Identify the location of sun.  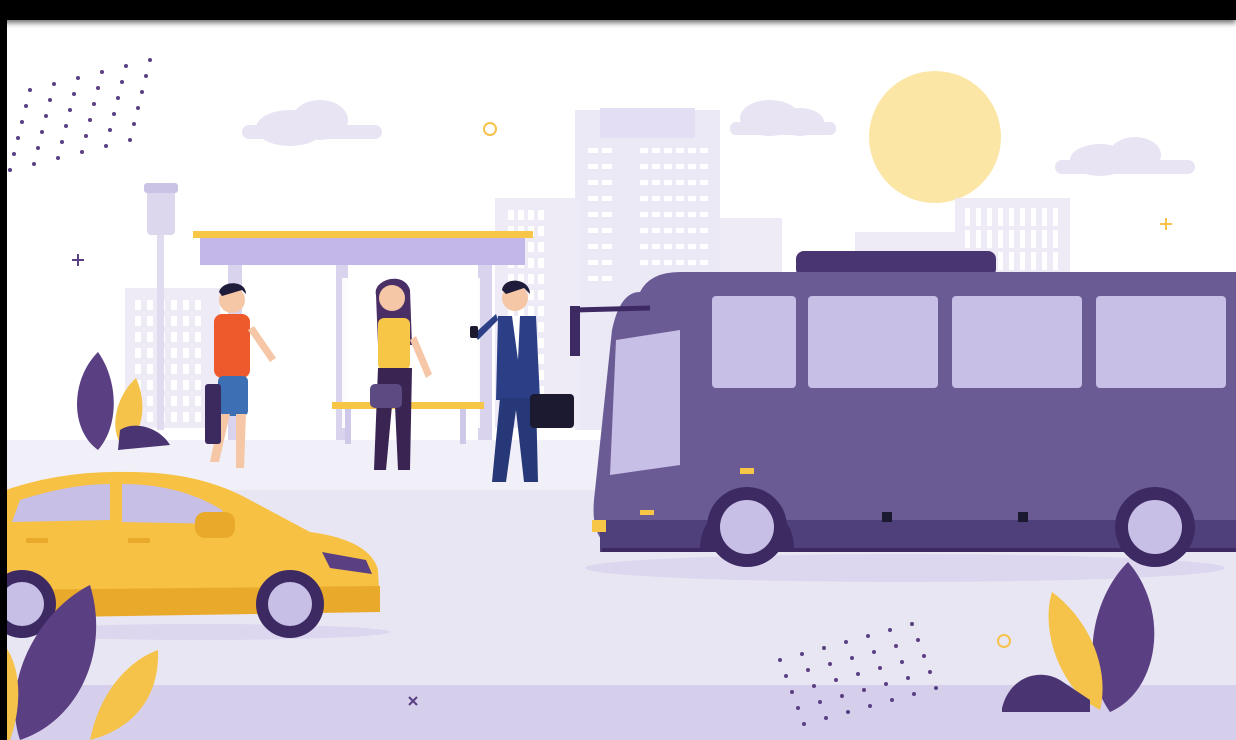
(935, 137).